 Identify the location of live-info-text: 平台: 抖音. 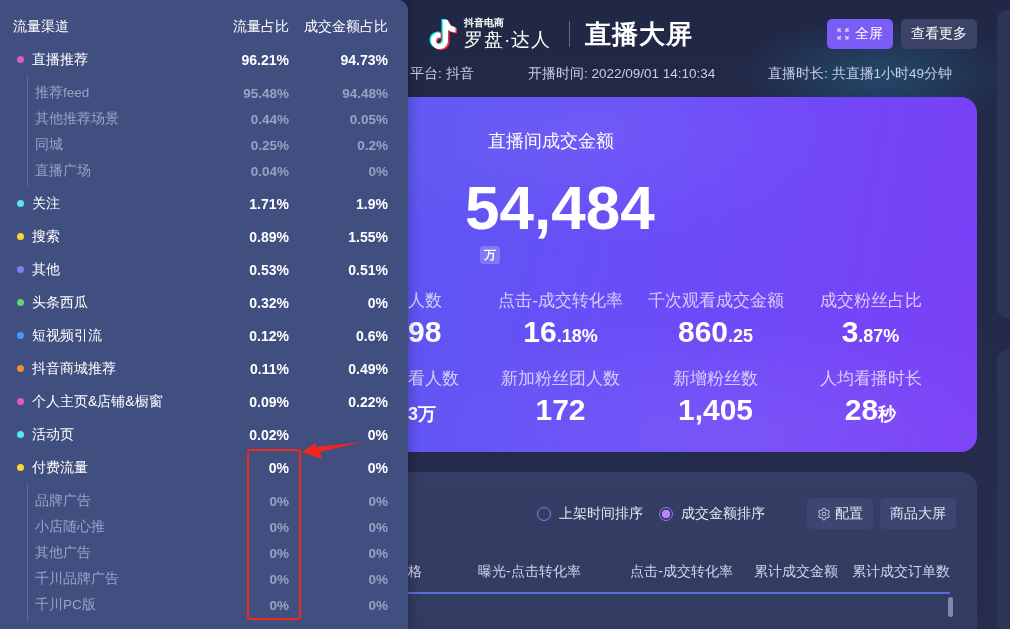
(442, 74).